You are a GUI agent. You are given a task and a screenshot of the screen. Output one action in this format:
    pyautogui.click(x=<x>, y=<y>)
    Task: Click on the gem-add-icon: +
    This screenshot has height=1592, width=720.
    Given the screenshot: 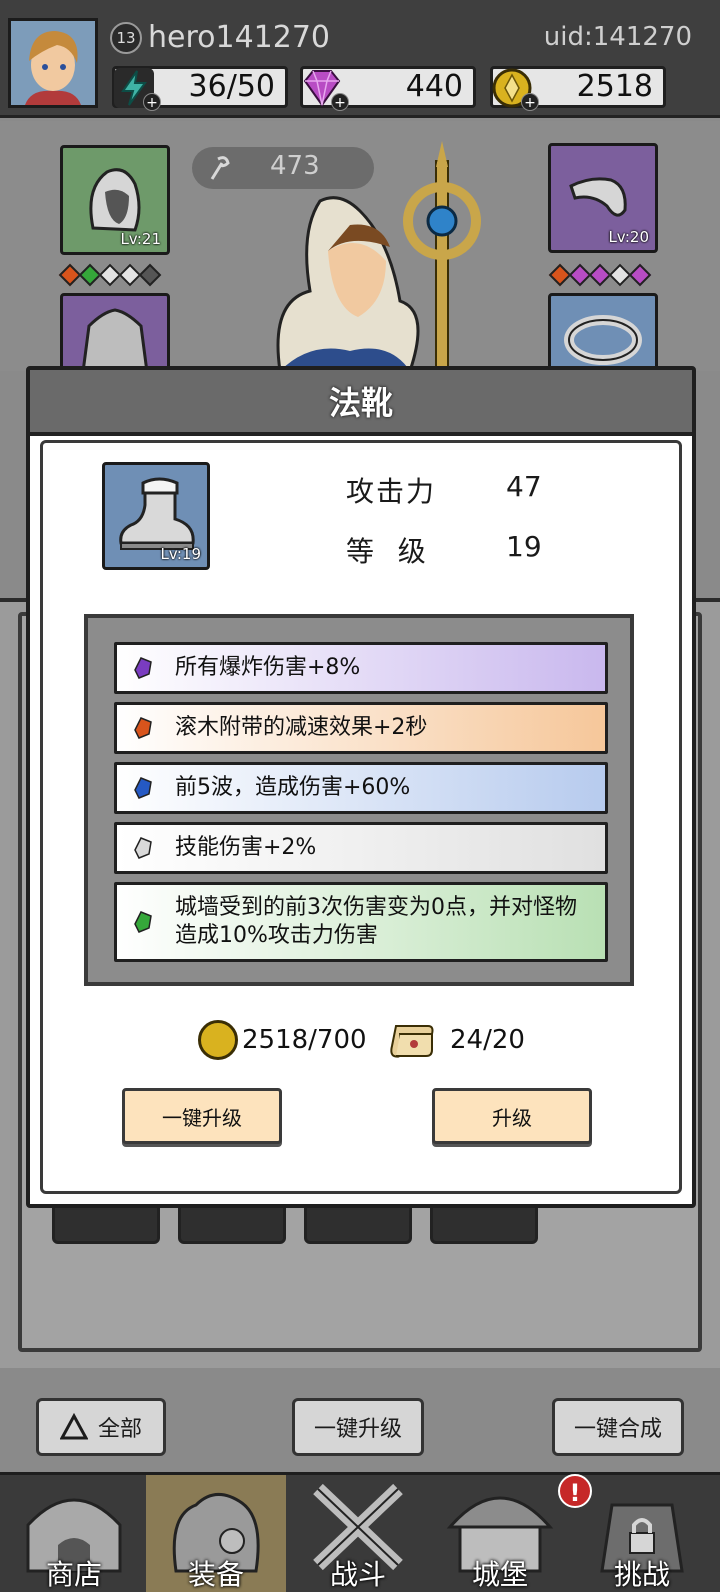 What is the action you would take?
    pyautogui.click(x=340, y=102)
    